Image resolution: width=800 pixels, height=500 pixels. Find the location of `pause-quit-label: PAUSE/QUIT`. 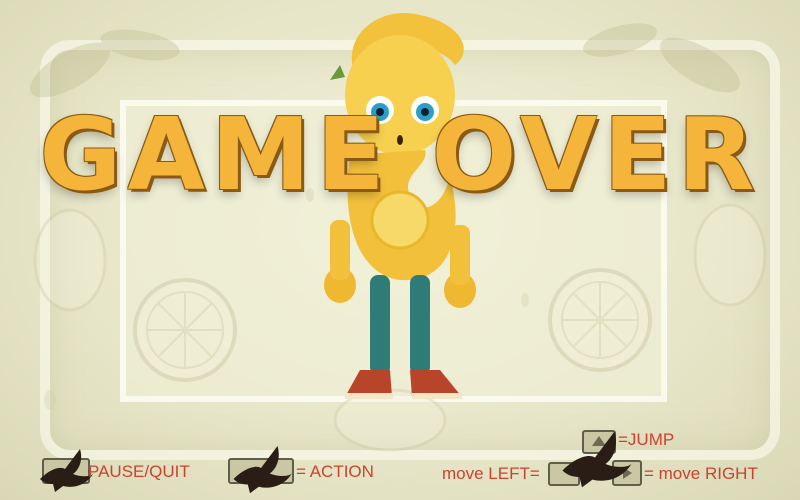

pause-quit-label: PAUSE/QUIT is located at coordinates (139, 471).